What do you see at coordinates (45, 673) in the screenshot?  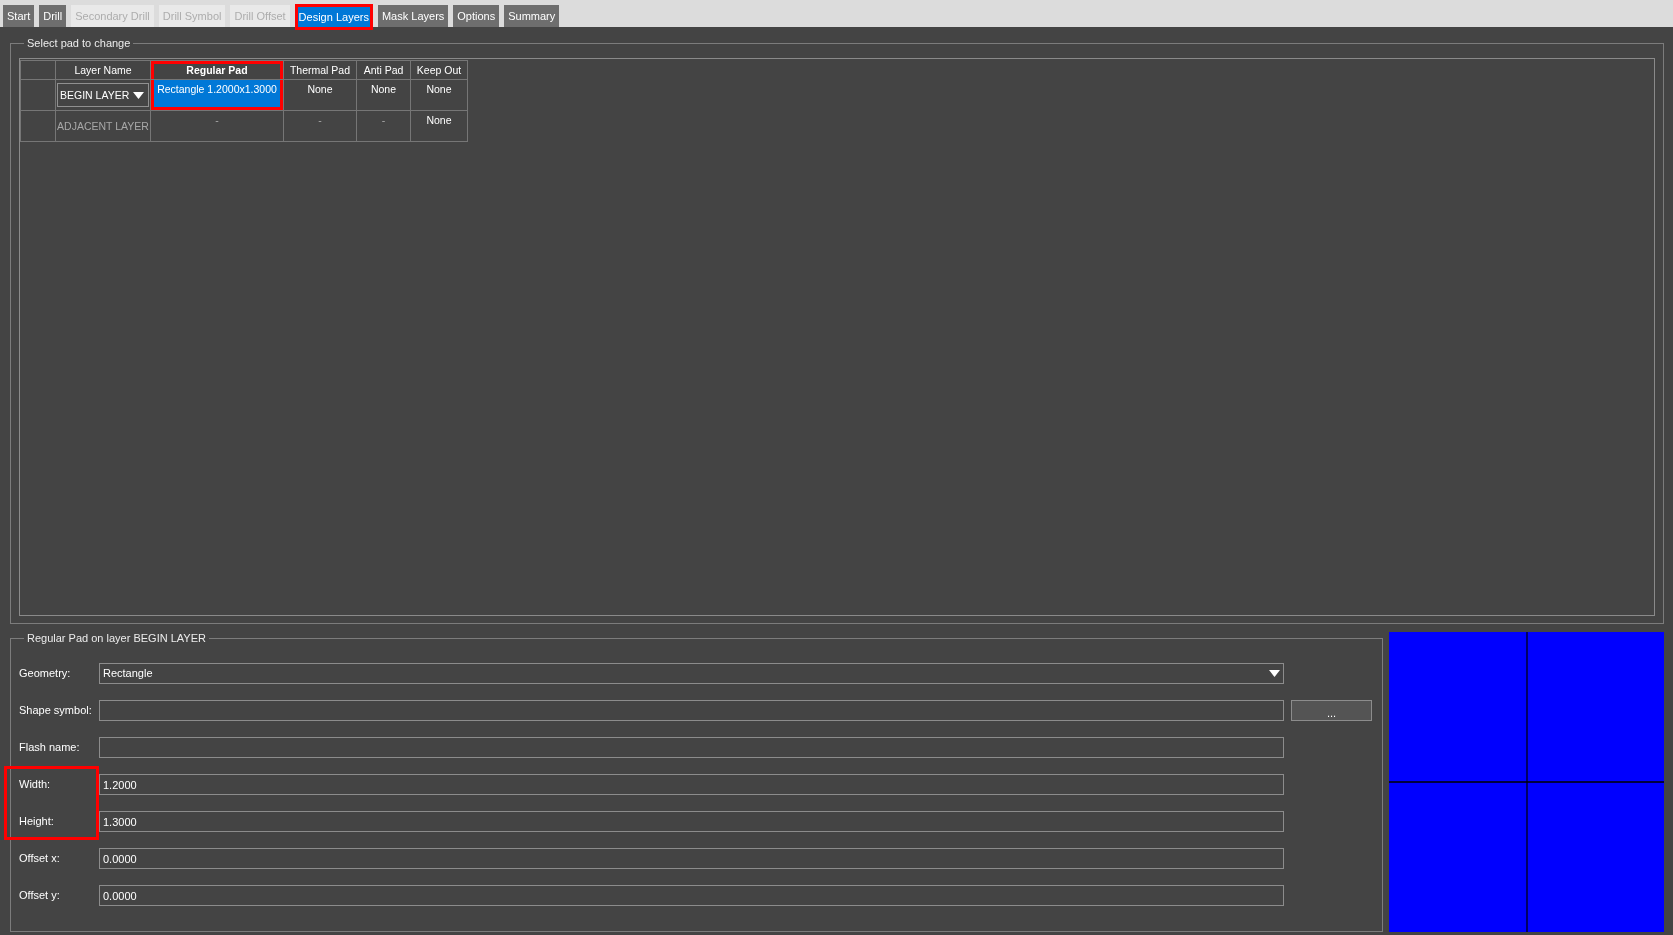 I see `field-label: Geometry:` at bounding box center [45, 673].